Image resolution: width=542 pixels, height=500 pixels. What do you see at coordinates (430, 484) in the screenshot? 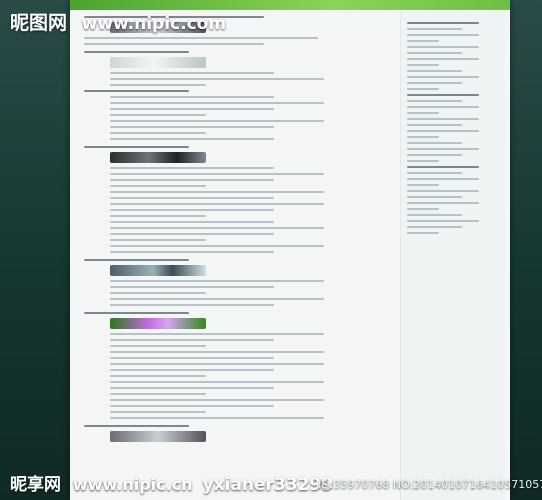
I see `watermark-id: ID:35970768 NO:20140107164105710573` at bounding box center [430, 484].